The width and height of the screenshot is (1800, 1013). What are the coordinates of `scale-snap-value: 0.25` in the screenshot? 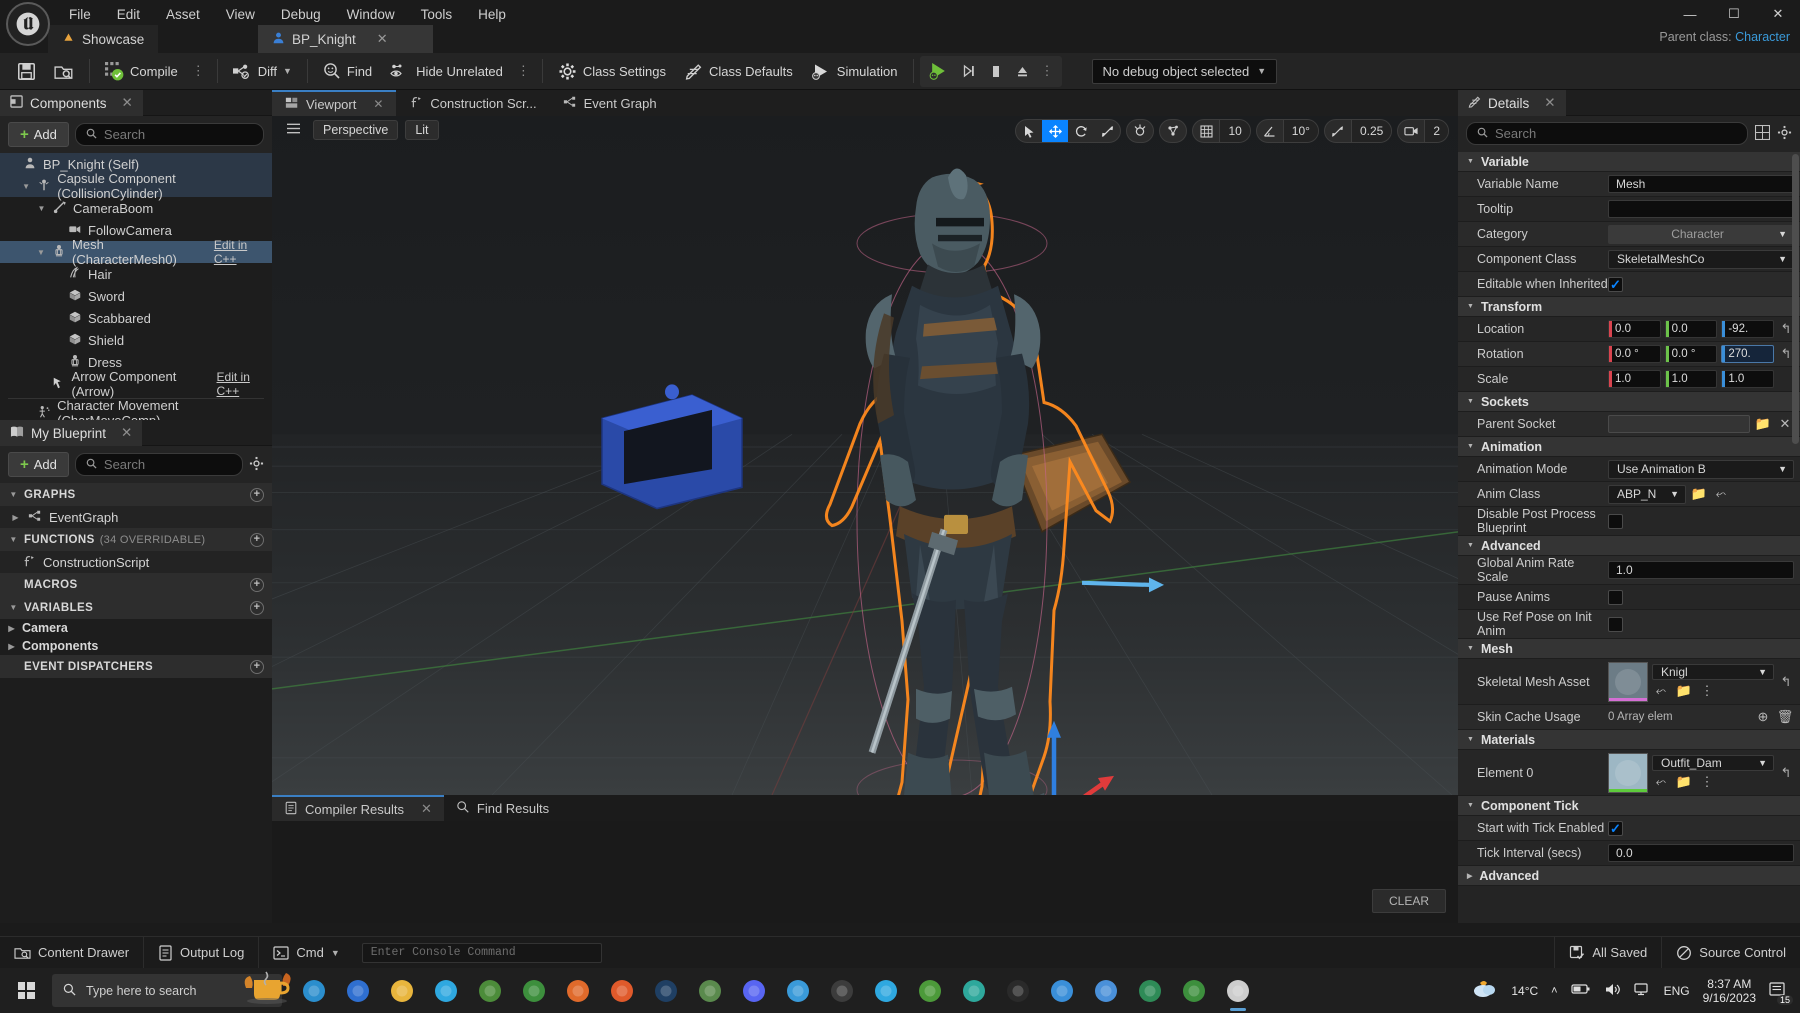 It's located at (1371, 131).